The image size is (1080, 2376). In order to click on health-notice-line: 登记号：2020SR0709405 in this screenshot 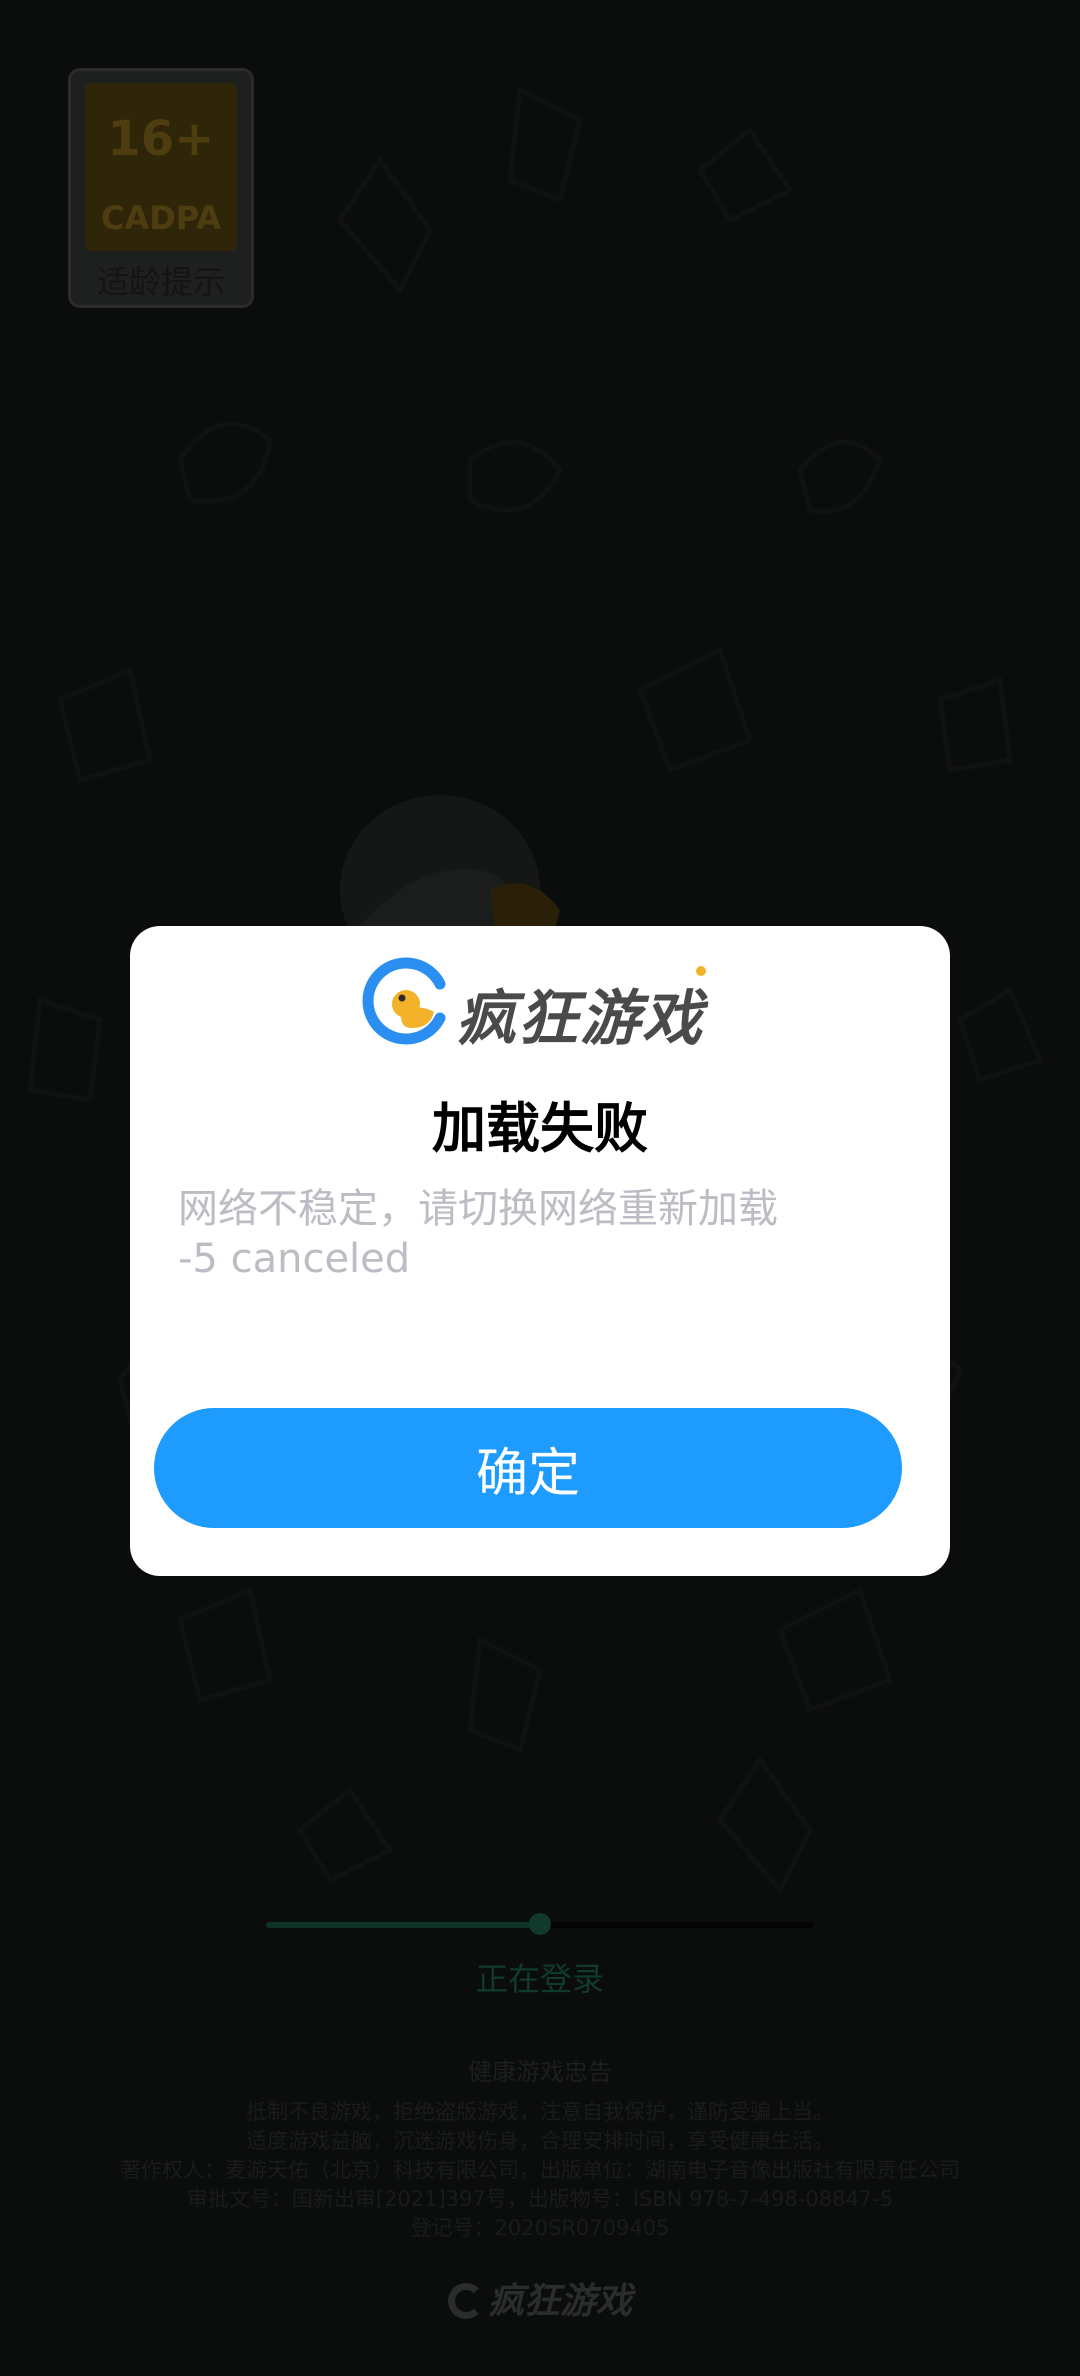, I will do `click(540, 2228)`.